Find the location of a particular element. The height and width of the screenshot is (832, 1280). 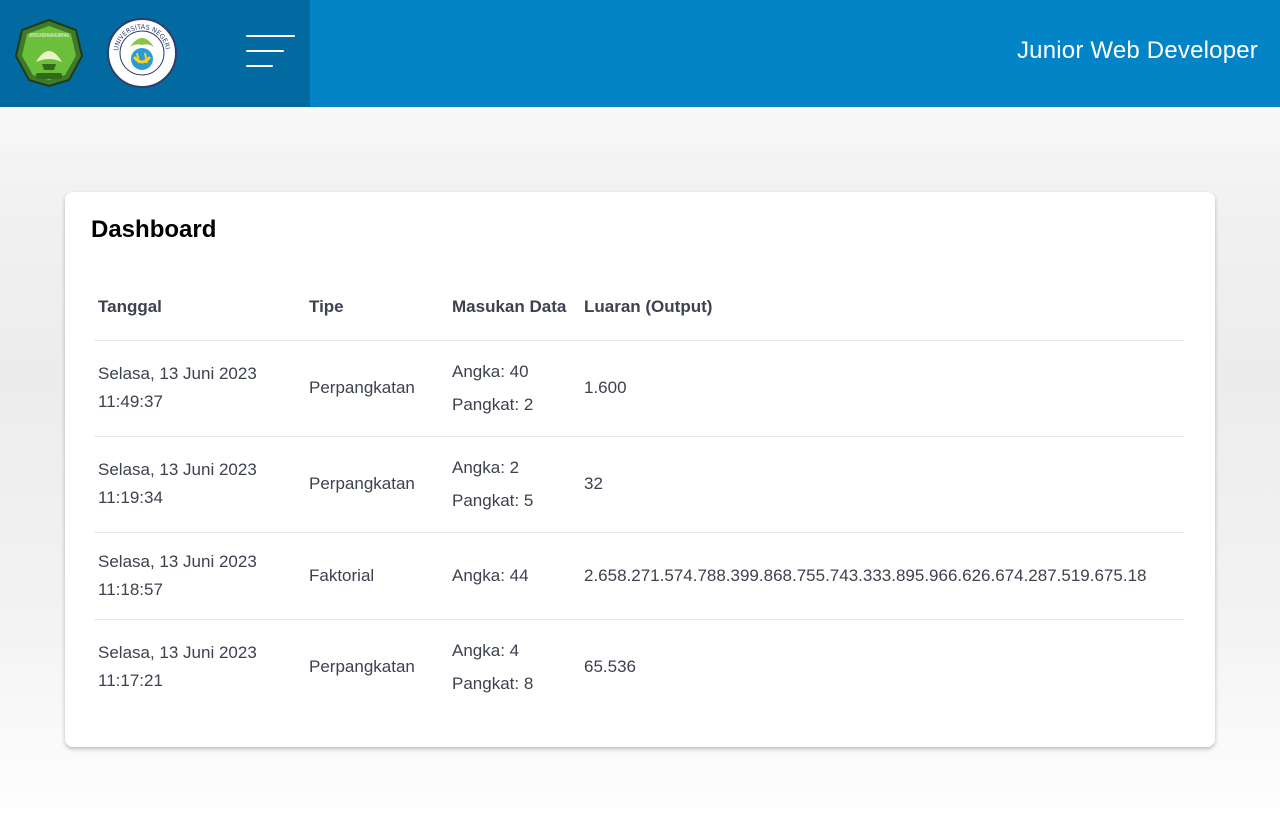

column-header-type: Tipe is located at coordinates (376, 308).